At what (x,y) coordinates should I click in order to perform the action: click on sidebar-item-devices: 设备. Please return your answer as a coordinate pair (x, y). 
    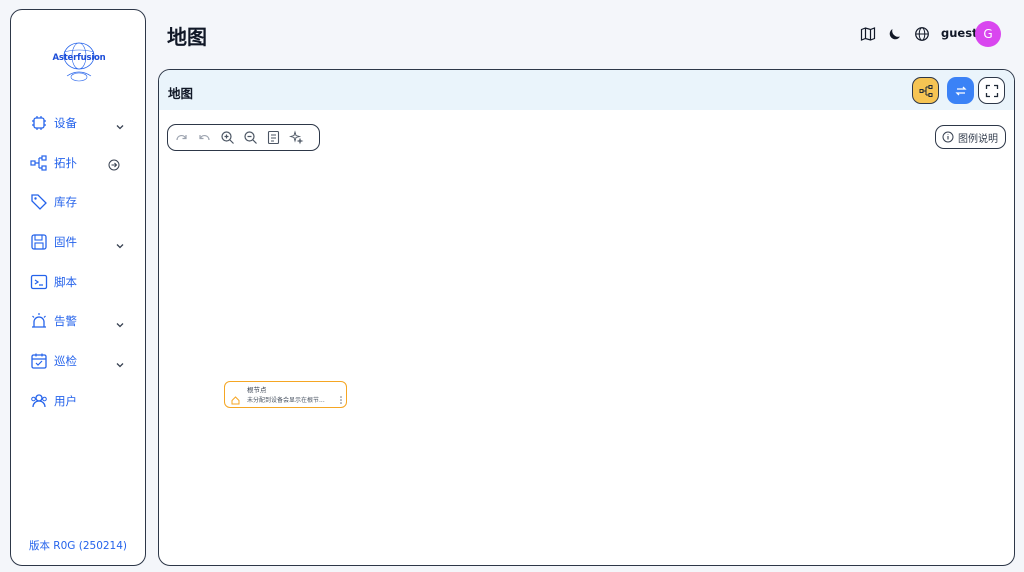
    Looking at the image, I should click on (78, 123).